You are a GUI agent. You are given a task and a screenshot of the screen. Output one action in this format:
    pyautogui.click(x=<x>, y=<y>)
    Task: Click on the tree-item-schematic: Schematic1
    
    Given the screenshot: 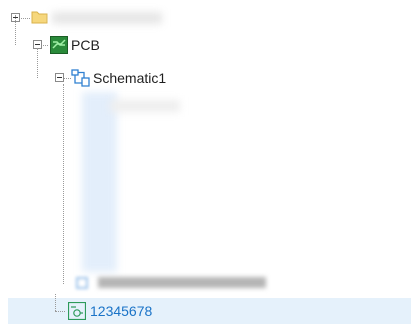 What is the action you would take?
    pyautogui.click(x=205, y=69)
    